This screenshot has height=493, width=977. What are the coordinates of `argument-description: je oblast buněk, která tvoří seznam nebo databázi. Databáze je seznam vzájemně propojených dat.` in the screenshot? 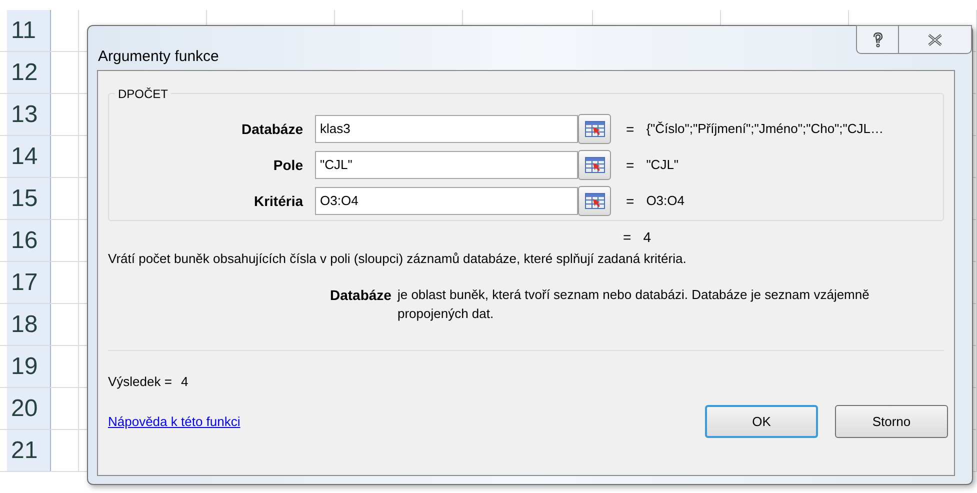 It's located at (633, 304).